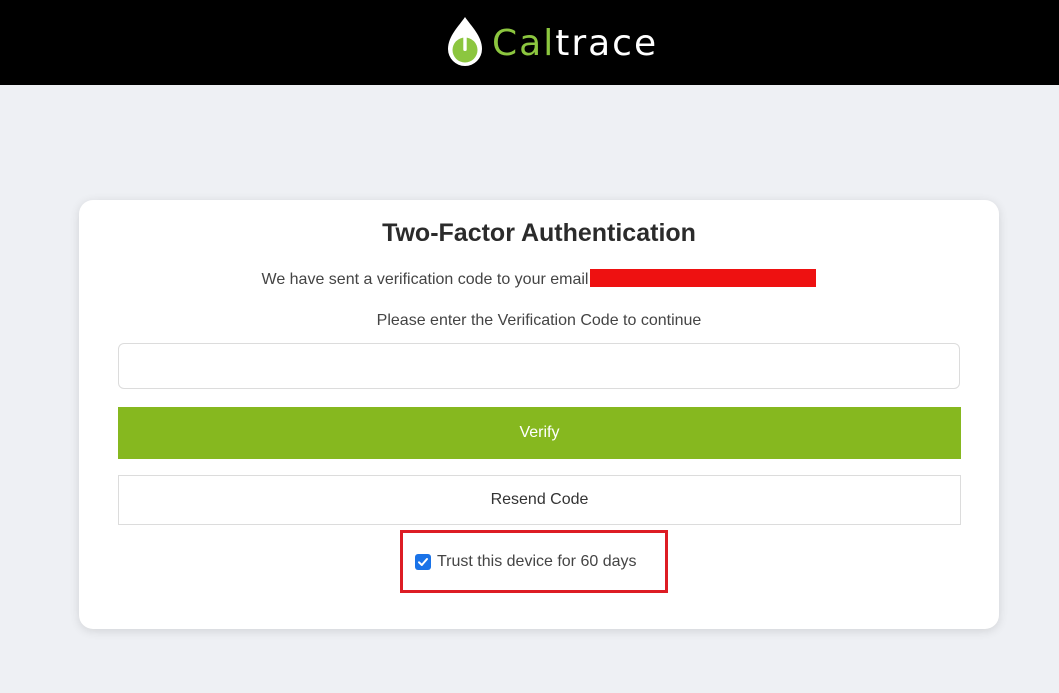  What do you see at coordinates (703, 278) in the screenshot?
I see `redacted-email` at bounding box center [703, 278].